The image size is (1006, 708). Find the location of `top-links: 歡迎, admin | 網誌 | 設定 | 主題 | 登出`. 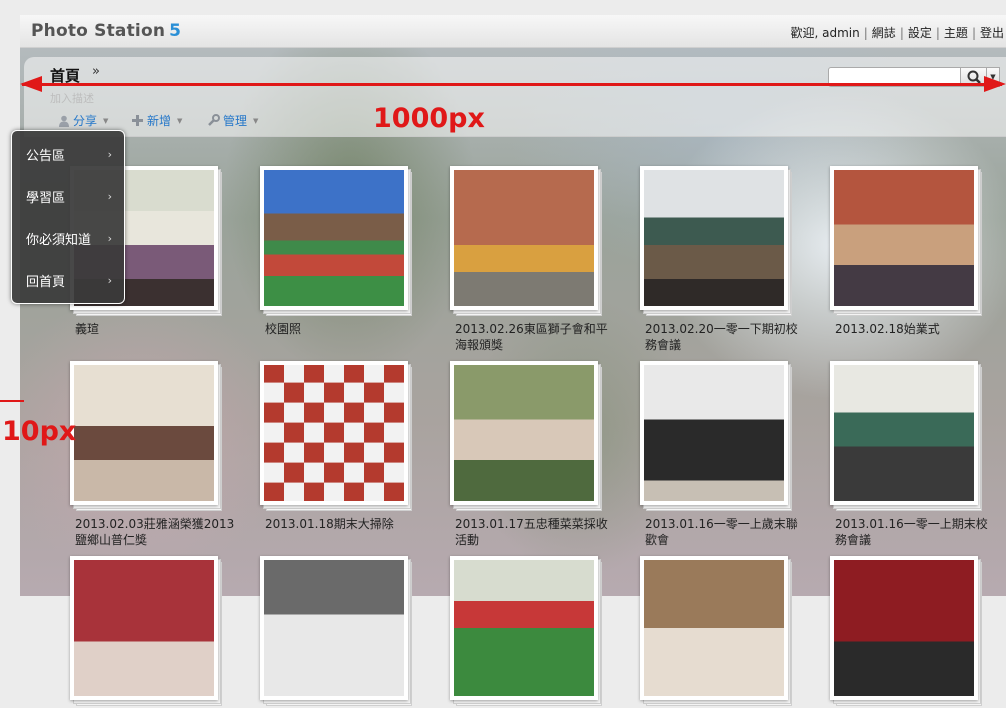

top-links: 歡迎, admin | 網誌 | 設定 | 主題 | 登出 is located at coordinates (897, 33).